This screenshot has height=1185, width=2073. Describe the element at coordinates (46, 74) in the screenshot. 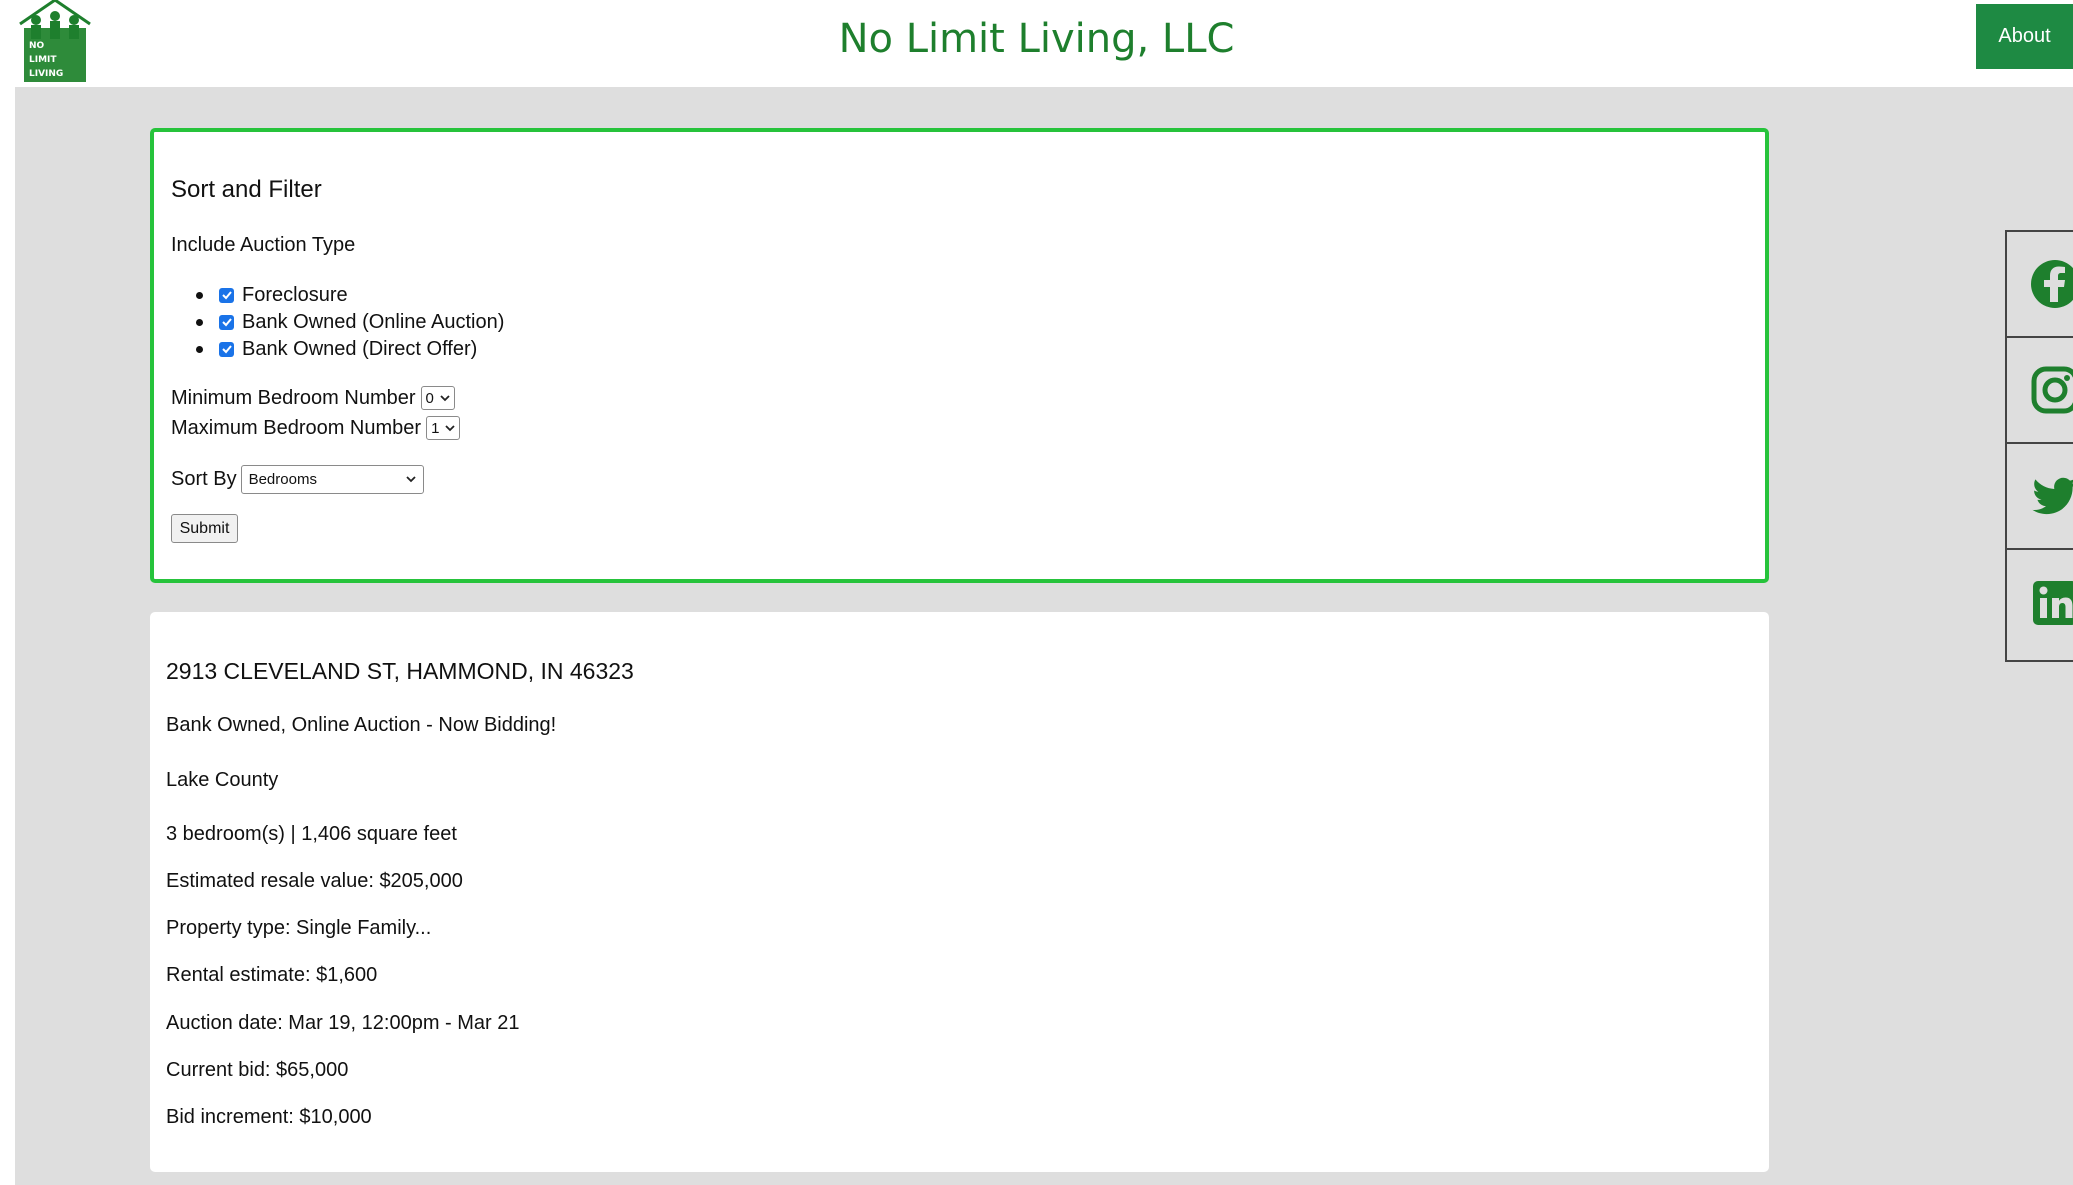

I see `logo-line-3: LIVING` at that location.